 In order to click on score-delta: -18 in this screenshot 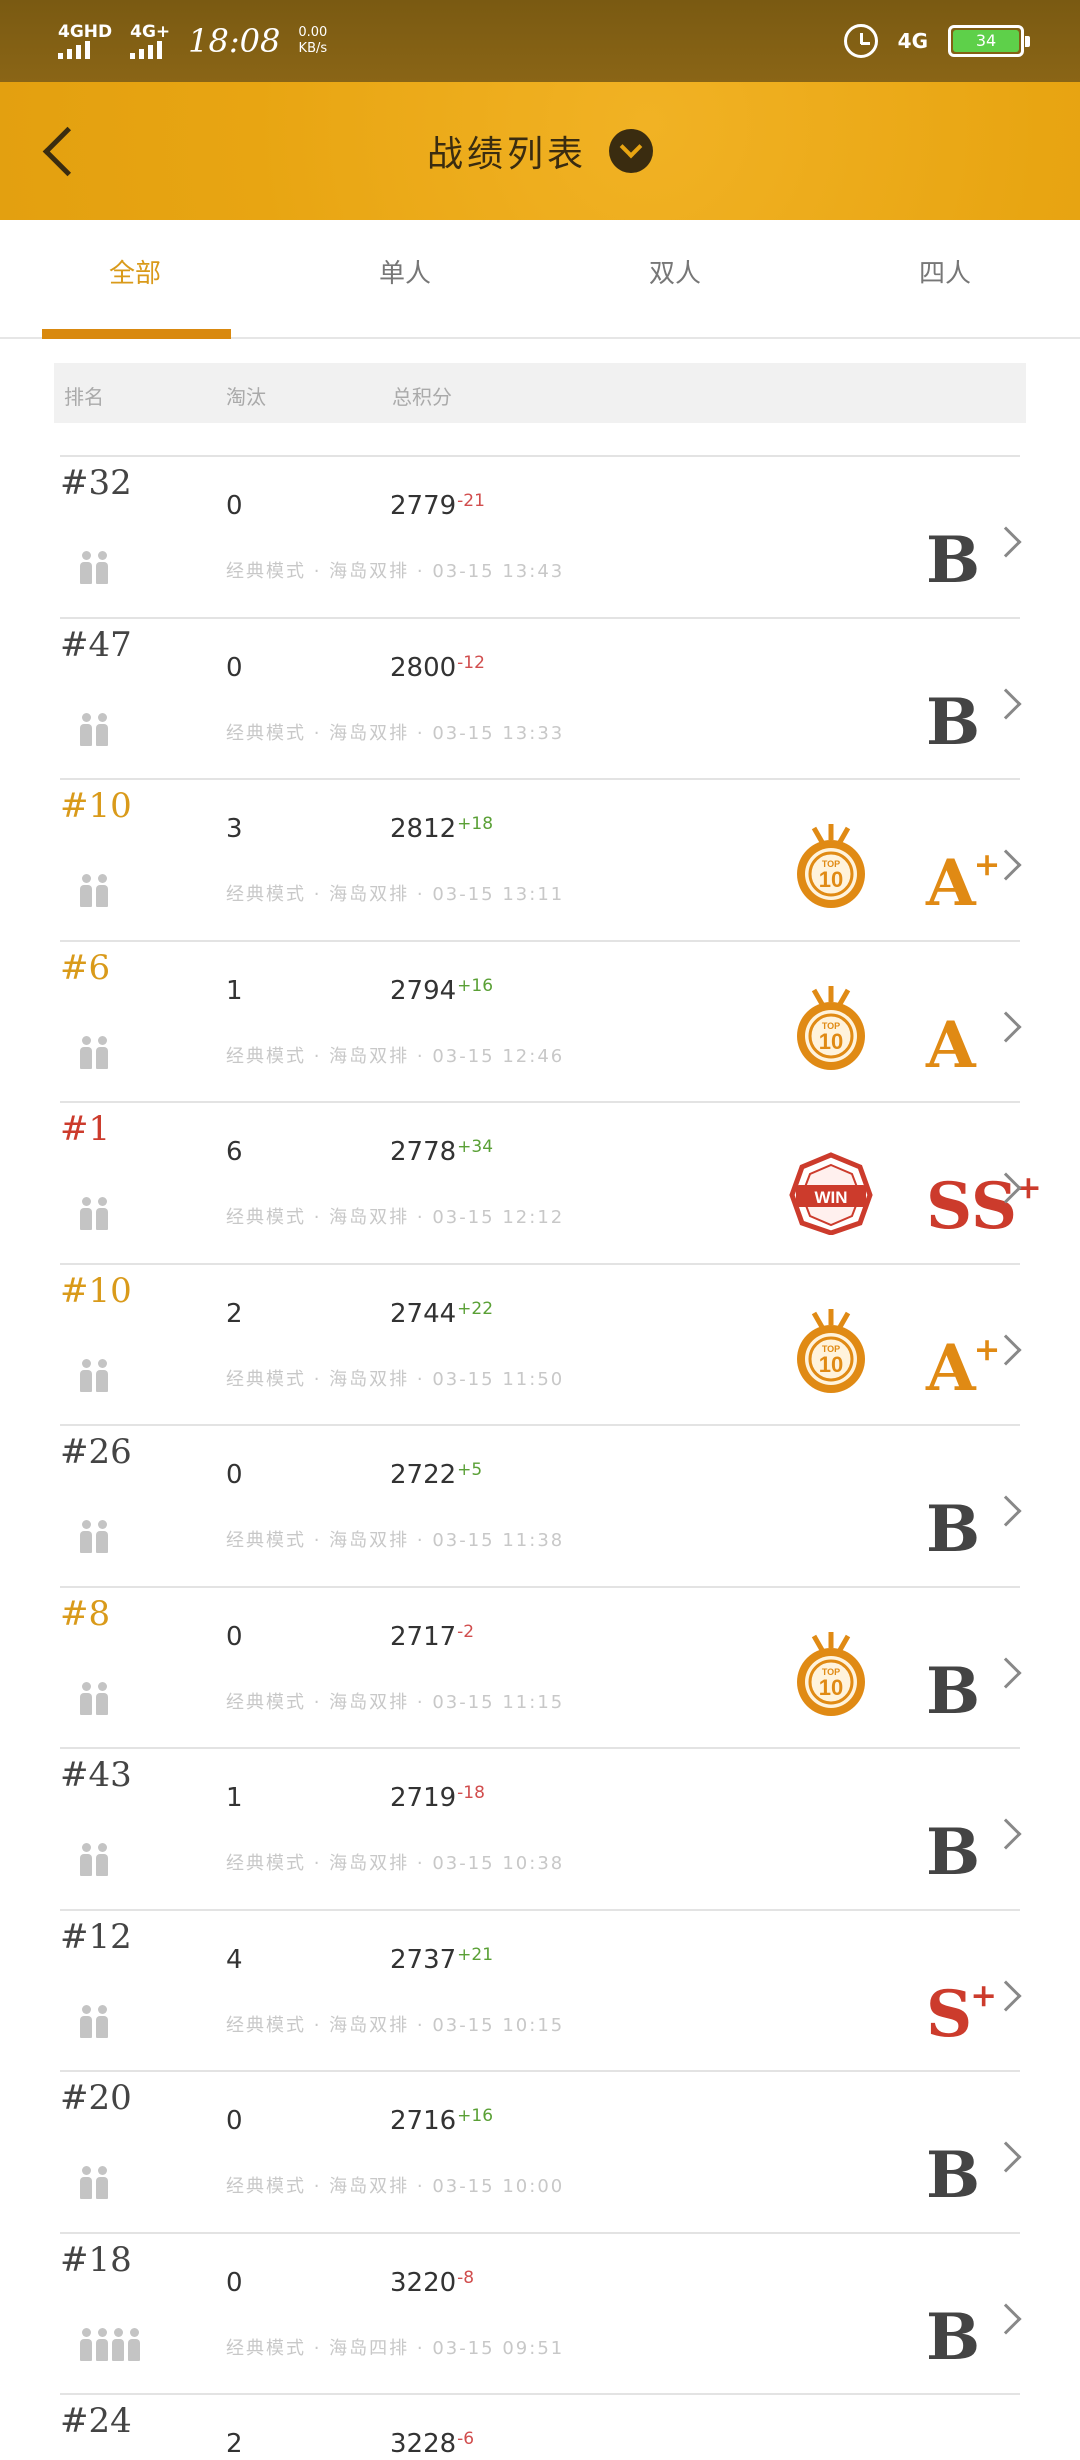, I will do `click(471, 1793)`.